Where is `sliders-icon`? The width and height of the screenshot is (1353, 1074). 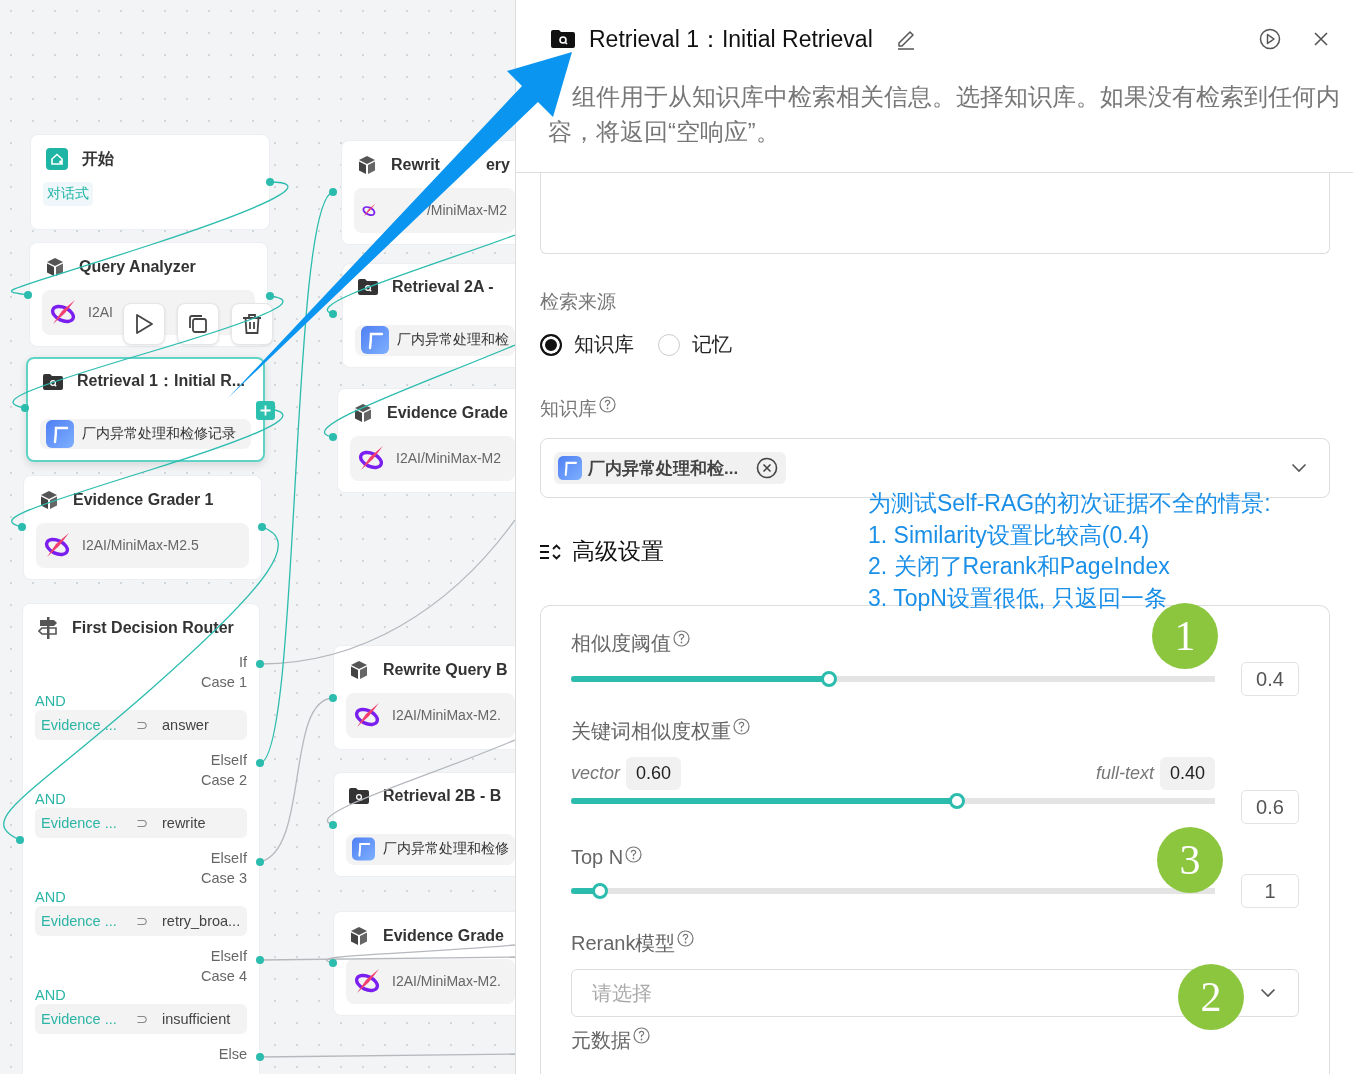 sliders-icon is located at coordinates (551, 551).